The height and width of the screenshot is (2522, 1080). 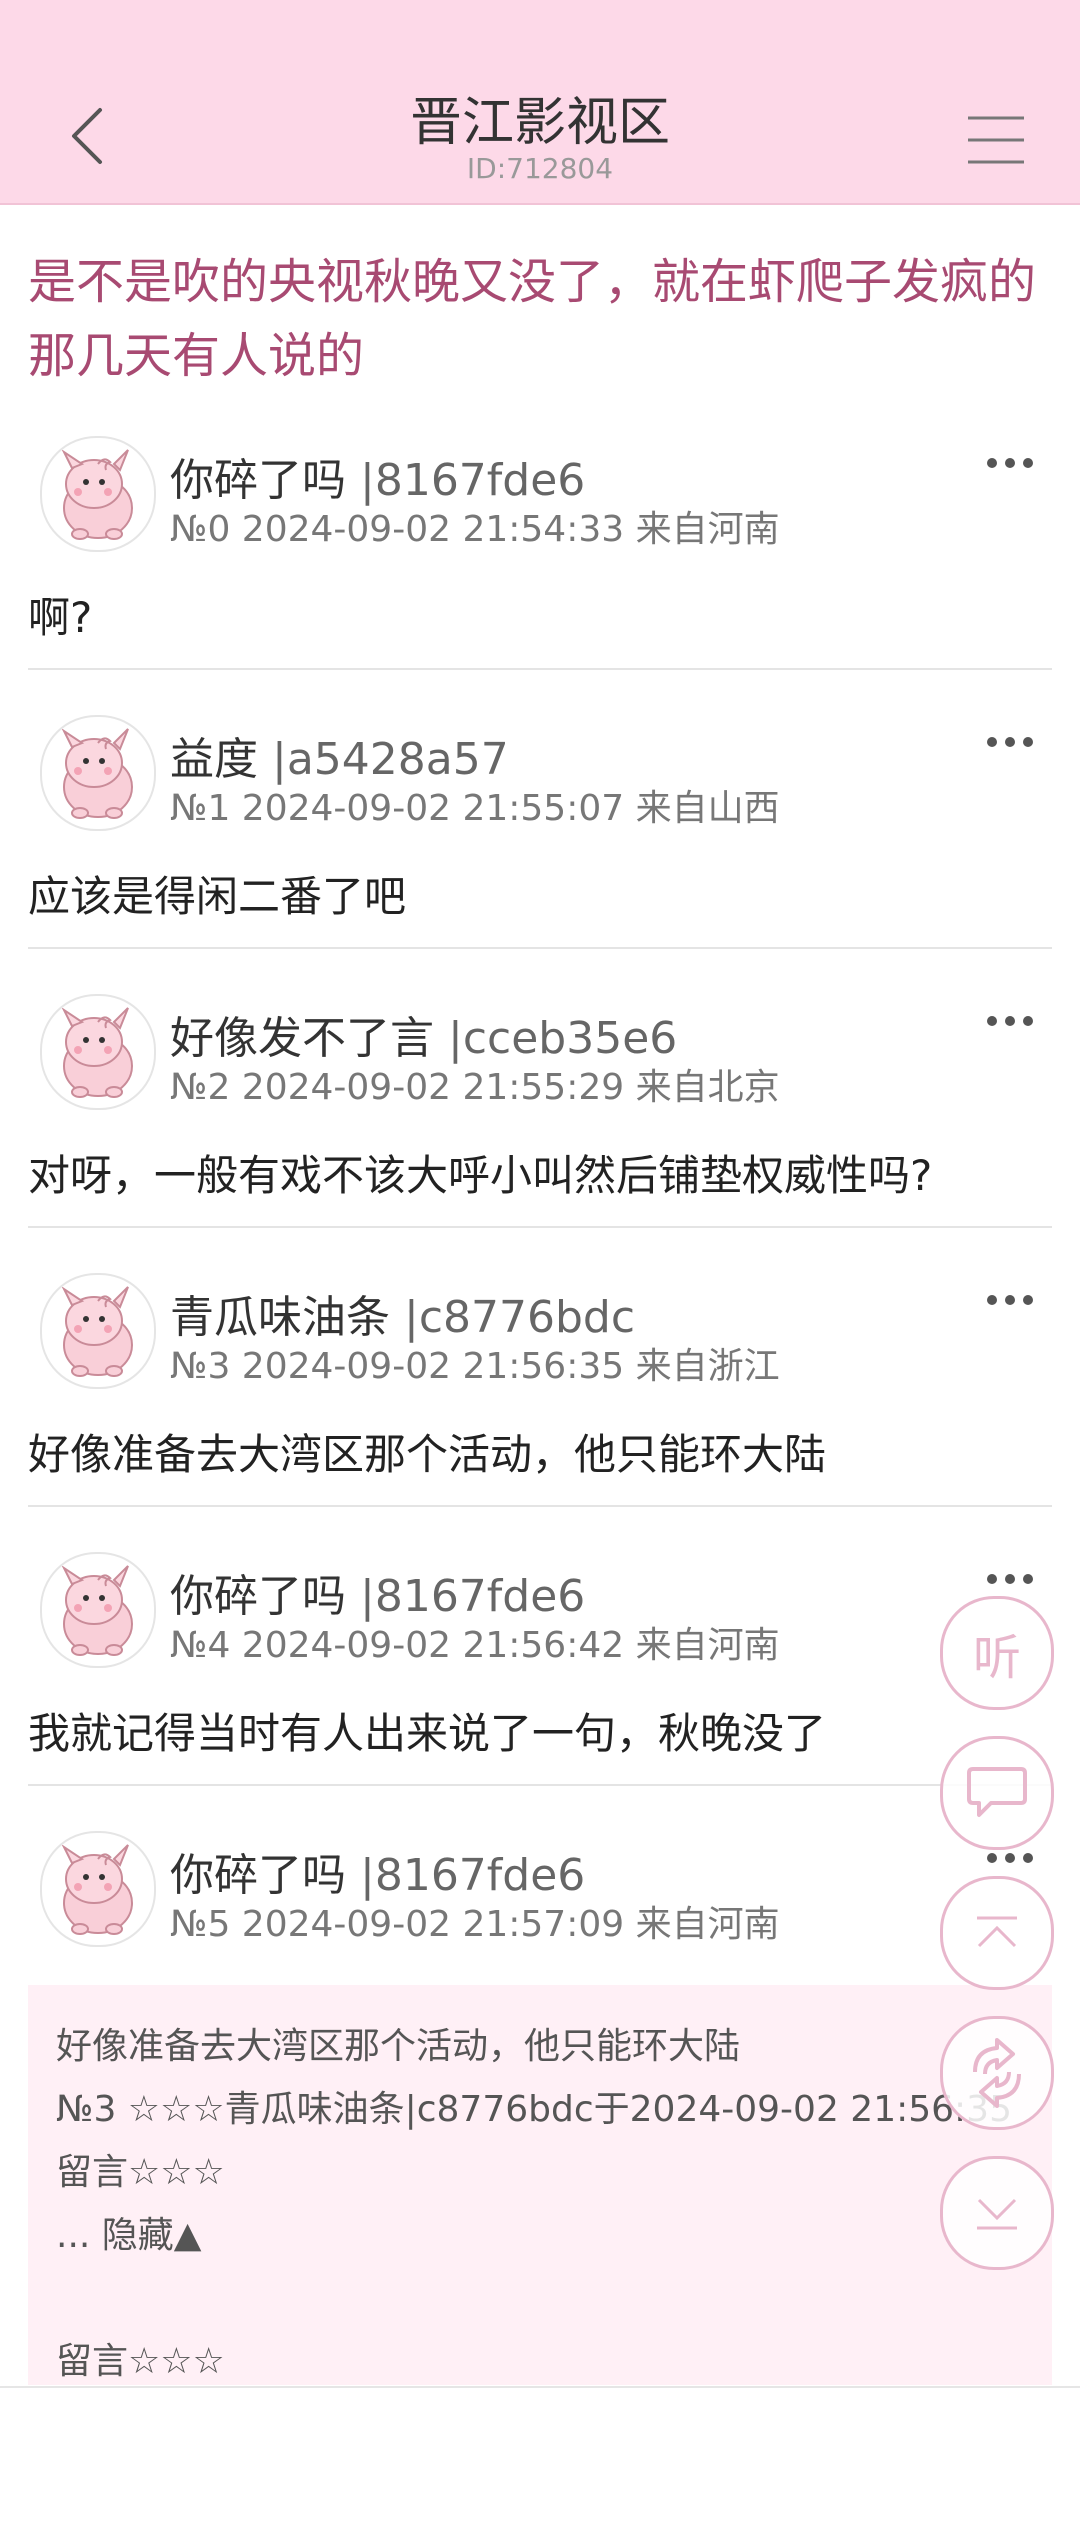 I want to click on bottom-bar, so click(x=540, y=2454).